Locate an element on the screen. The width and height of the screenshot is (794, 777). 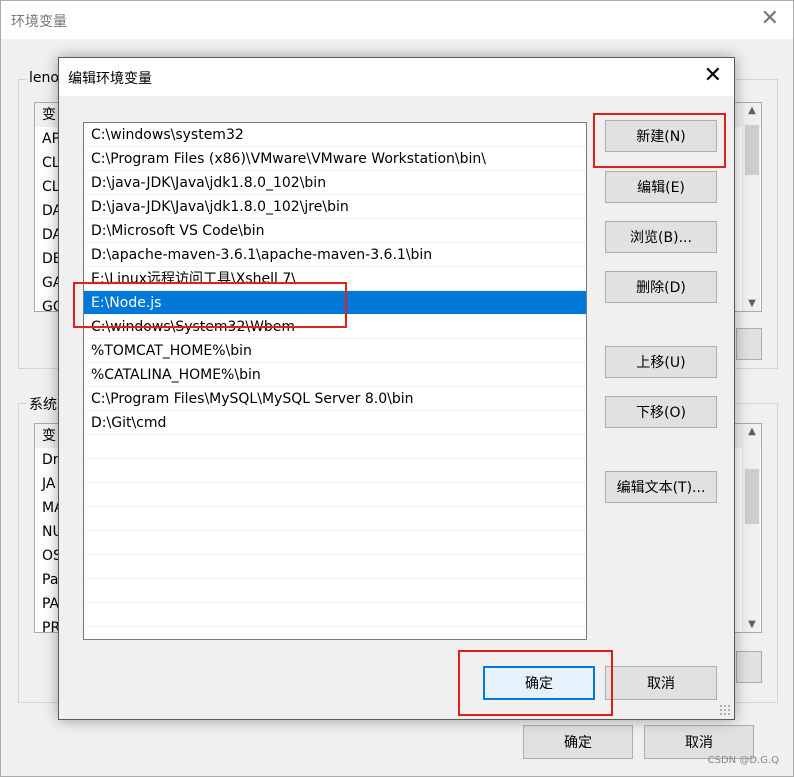
dialog-titlebar: 编辑环境变量 ✕ is located at coordinates (396, 77).